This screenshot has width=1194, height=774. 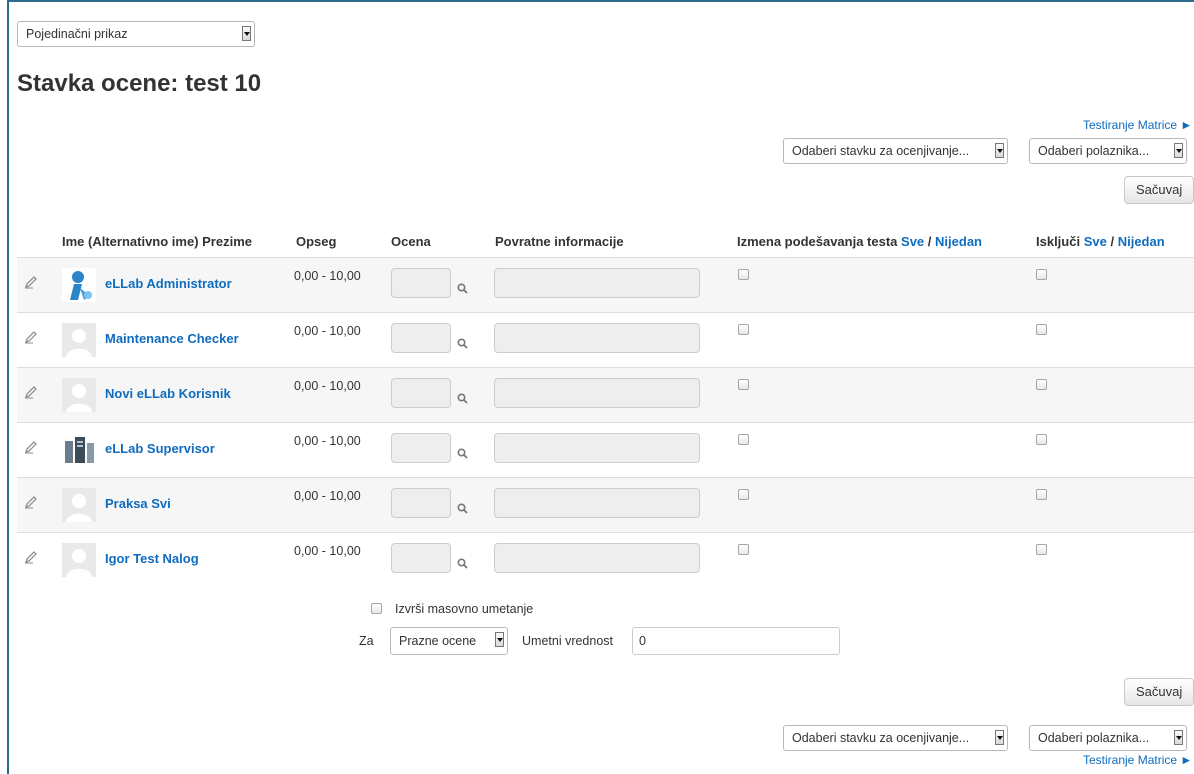 I want to click on user-name-link: eLLab Supervisor, so click(x=160, y=448).